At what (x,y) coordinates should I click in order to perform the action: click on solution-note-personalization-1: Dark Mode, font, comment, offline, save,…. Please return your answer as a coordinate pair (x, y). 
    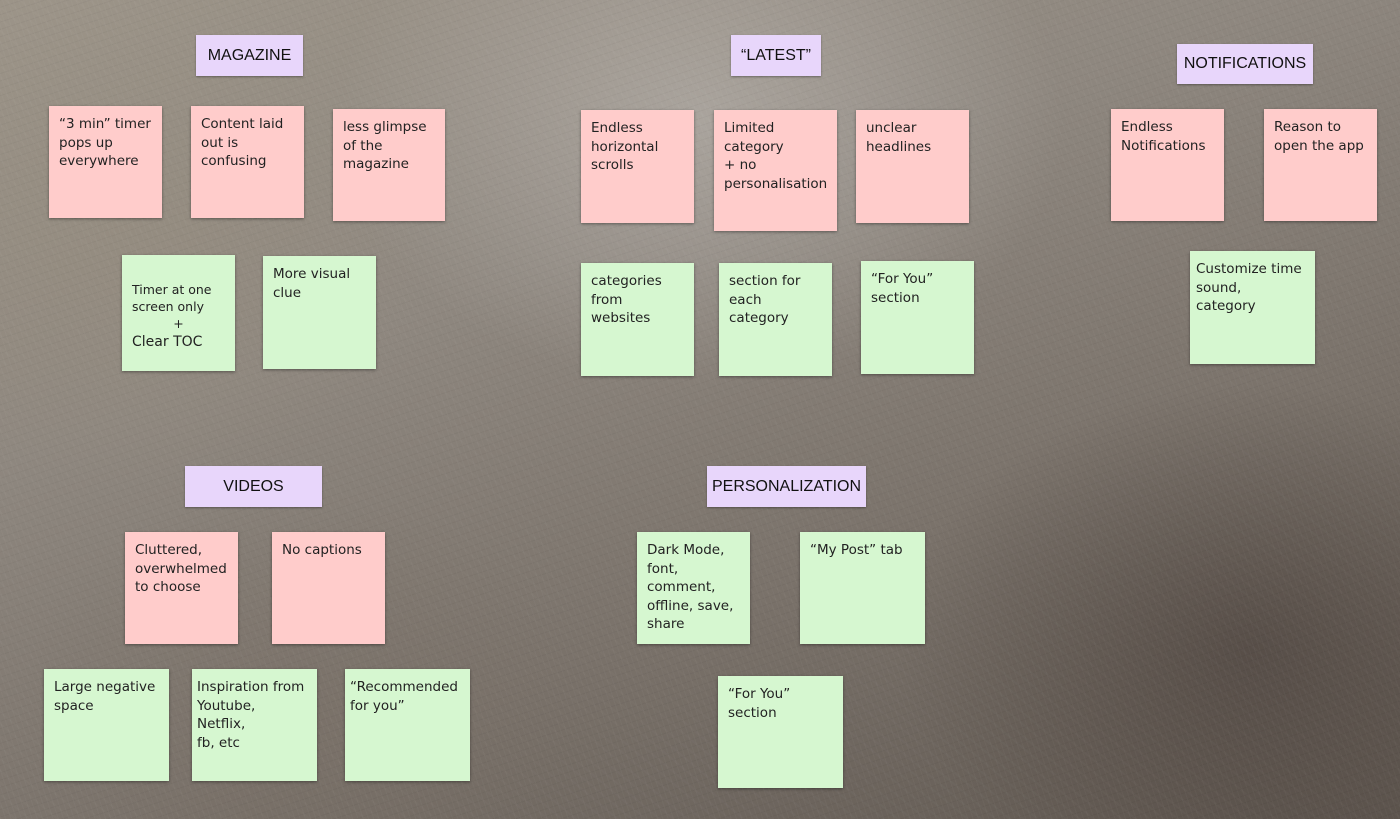
    Looking at the image, I should click on (693, 588).